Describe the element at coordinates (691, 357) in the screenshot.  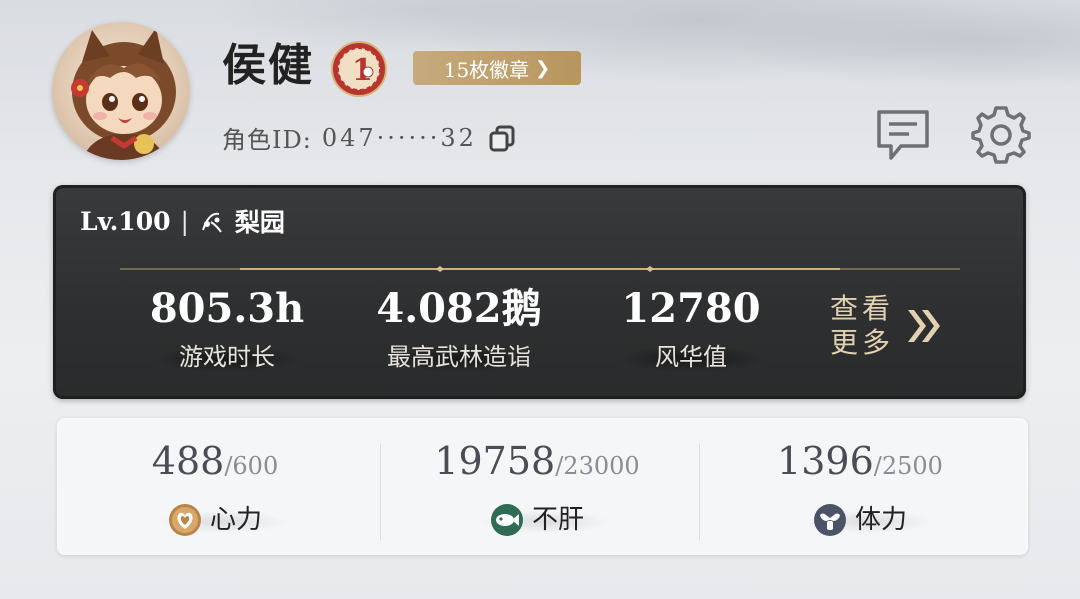
I see `stat-label: 风华值` at that location.